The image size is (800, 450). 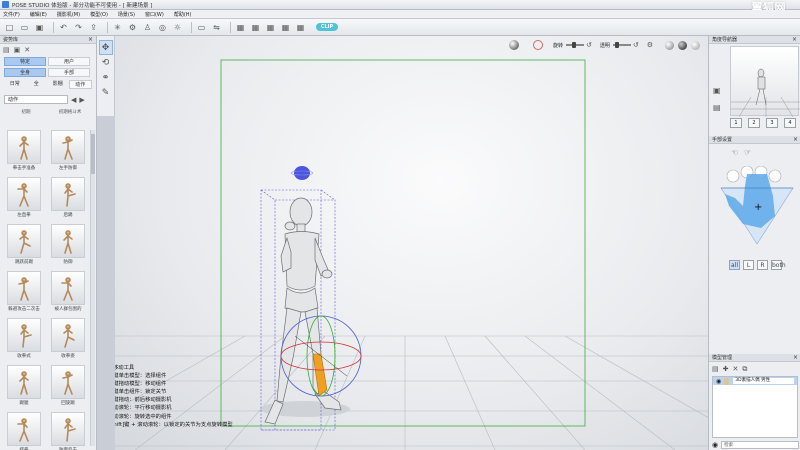 What do you see at coordinates (147, 27) in the screenshot?
I see `pose-icon: ♙` at bounding box center [147, 27].